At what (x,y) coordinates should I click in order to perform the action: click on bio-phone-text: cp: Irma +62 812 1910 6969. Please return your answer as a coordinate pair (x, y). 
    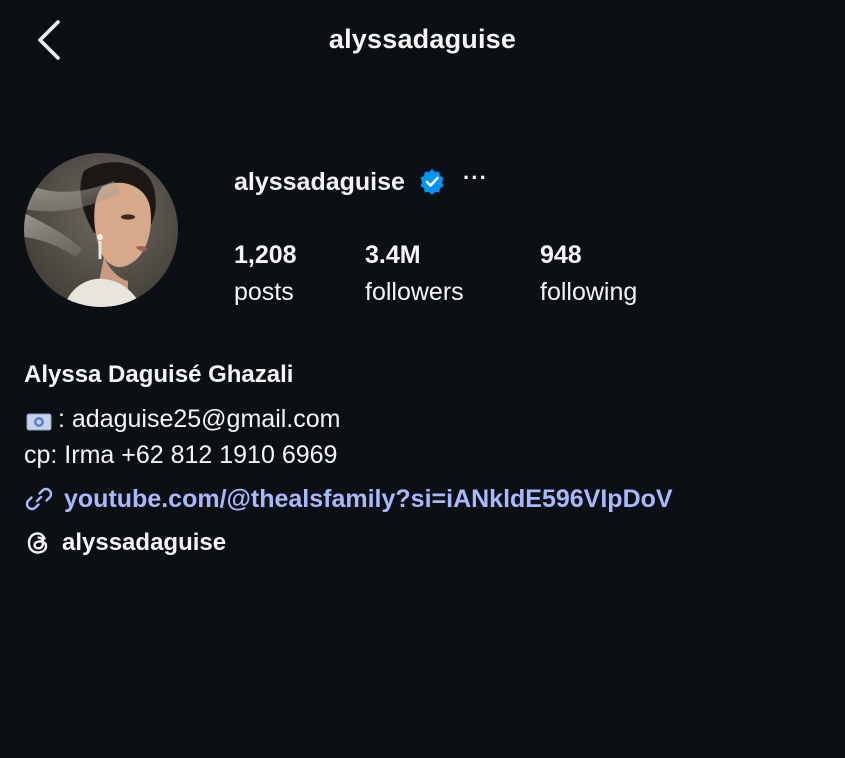
    Looking at the image, I should click on (181, 455).